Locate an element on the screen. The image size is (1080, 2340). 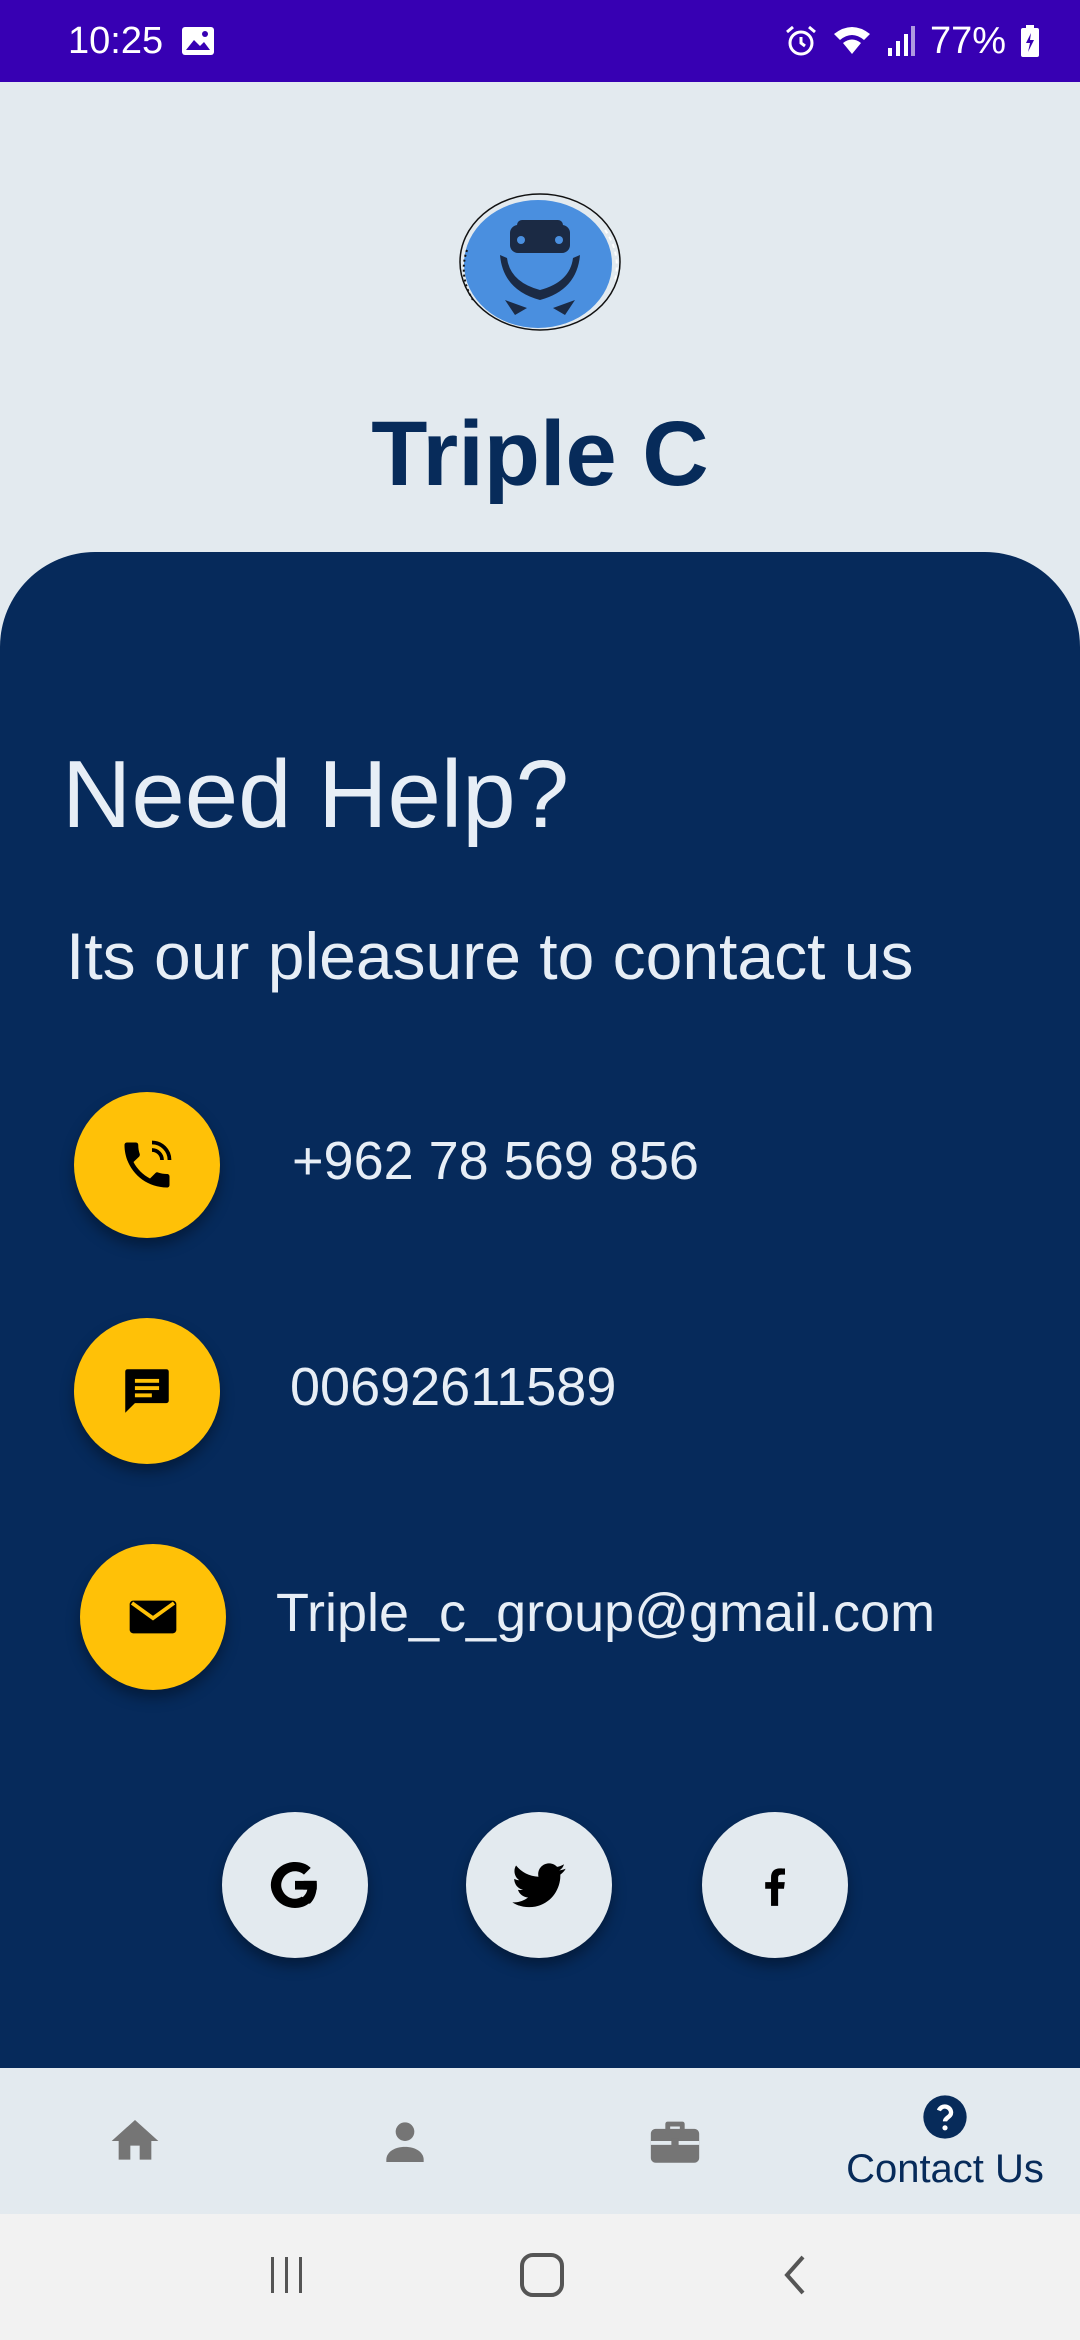
nav-home is located at coordinates (135, 2141).